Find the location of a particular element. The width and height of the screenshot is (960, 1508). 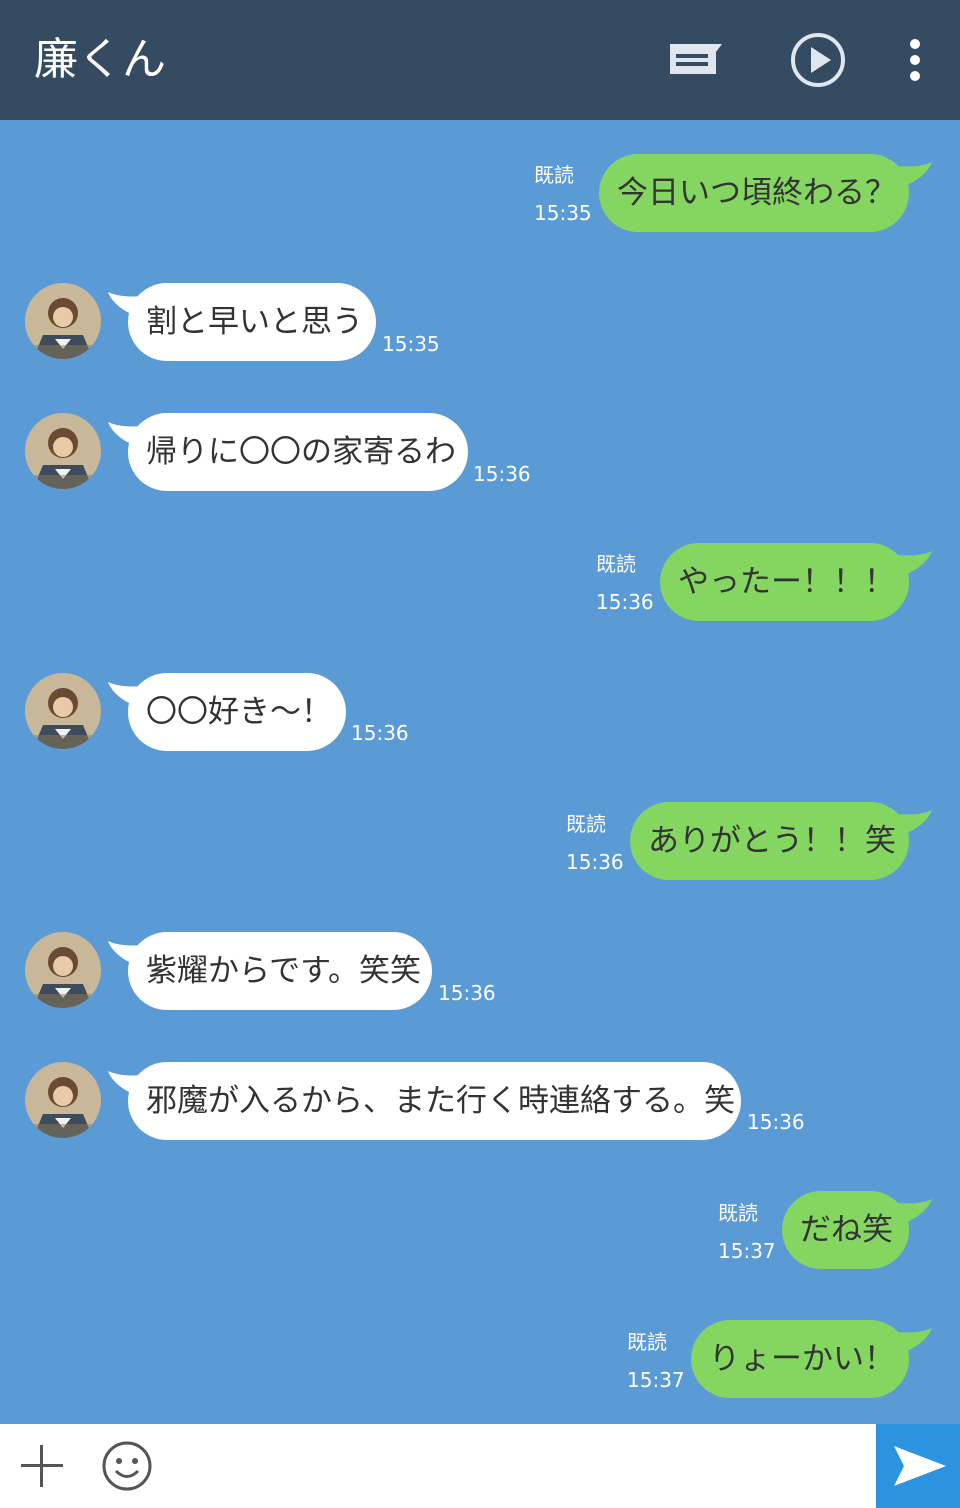

play-icon is located at coordinates (818, 60).